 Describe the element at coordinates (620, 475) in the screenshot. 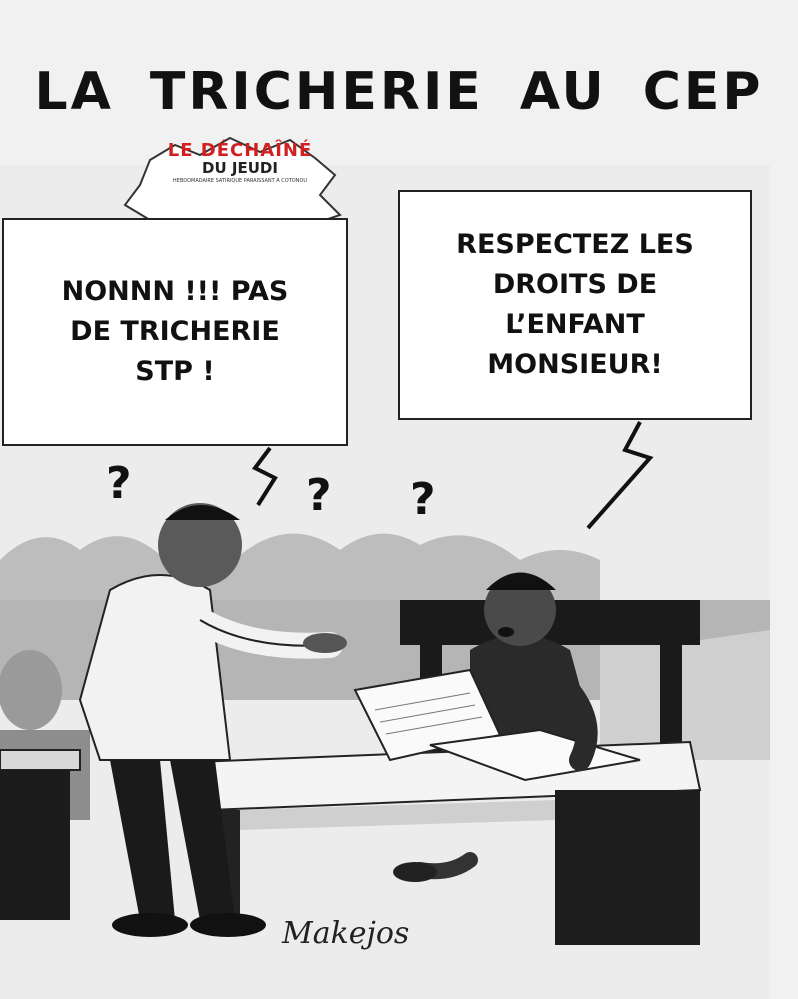

I see `student-bubble-tail` at that location.